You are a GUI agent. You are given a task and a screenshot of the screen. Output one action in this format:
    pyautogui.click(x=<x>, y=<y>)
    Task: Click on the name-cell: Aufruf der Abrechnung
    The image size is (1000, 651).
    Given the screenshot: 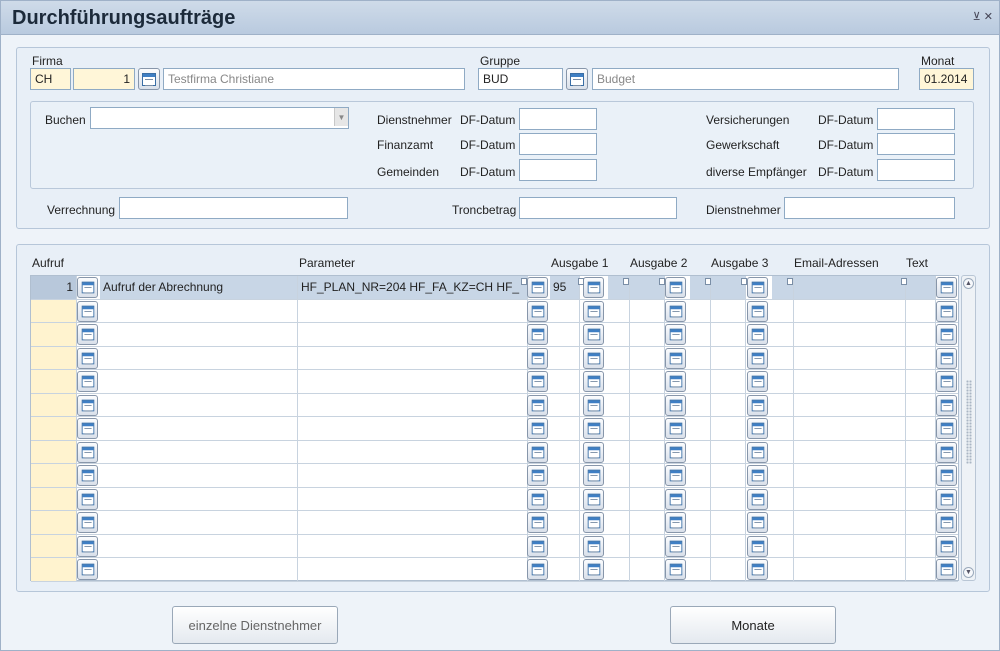 What is the action you would take?
    pyautogui.click(x=199, y=287)
    